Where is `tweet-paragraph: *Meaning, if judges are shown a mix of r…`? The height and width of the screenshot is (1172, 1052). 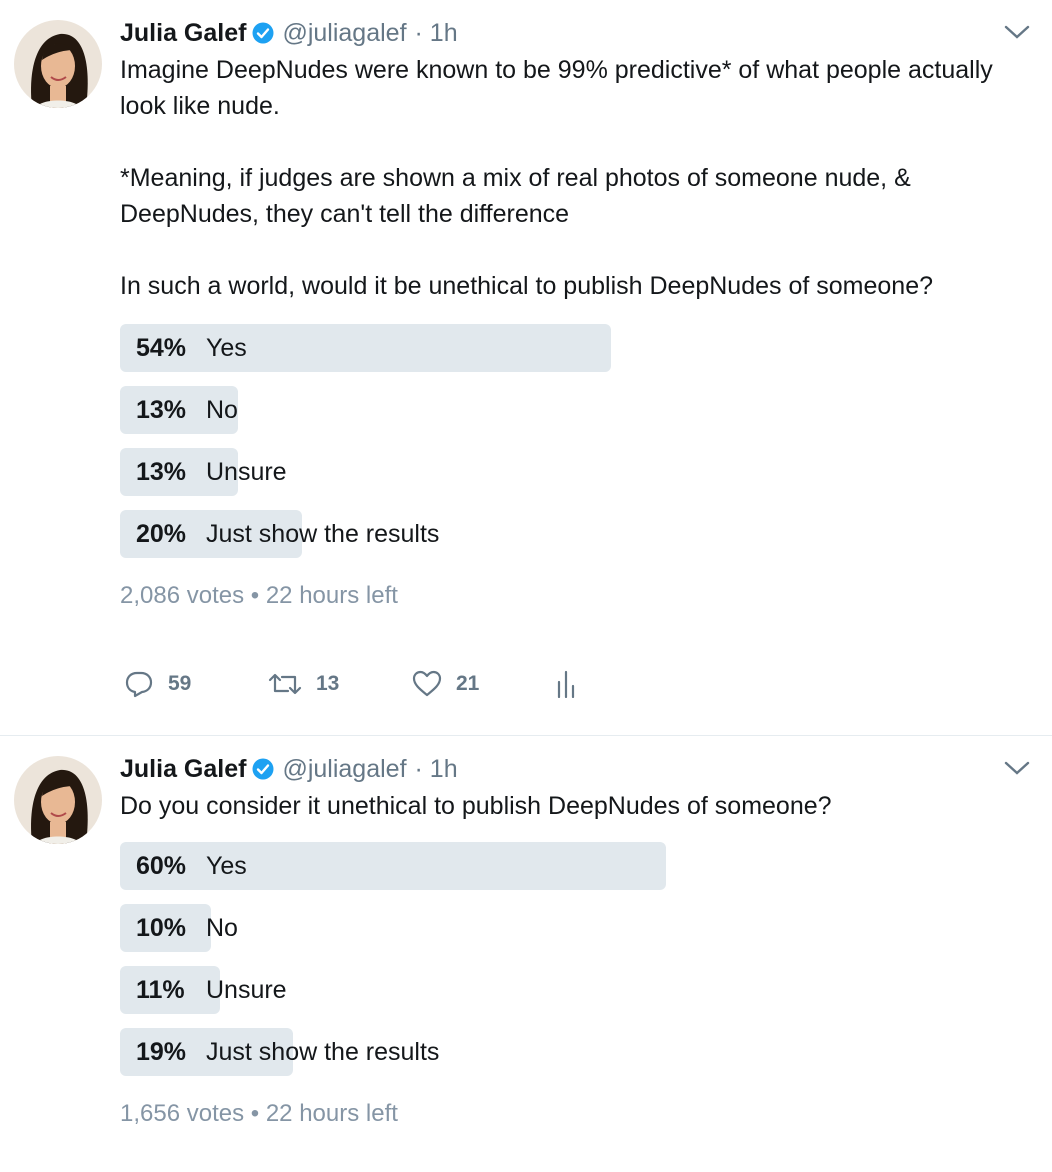 tweet-paragraph: *Meaning, if judges are shown a mix of r… is located at coordinates (515, 196).